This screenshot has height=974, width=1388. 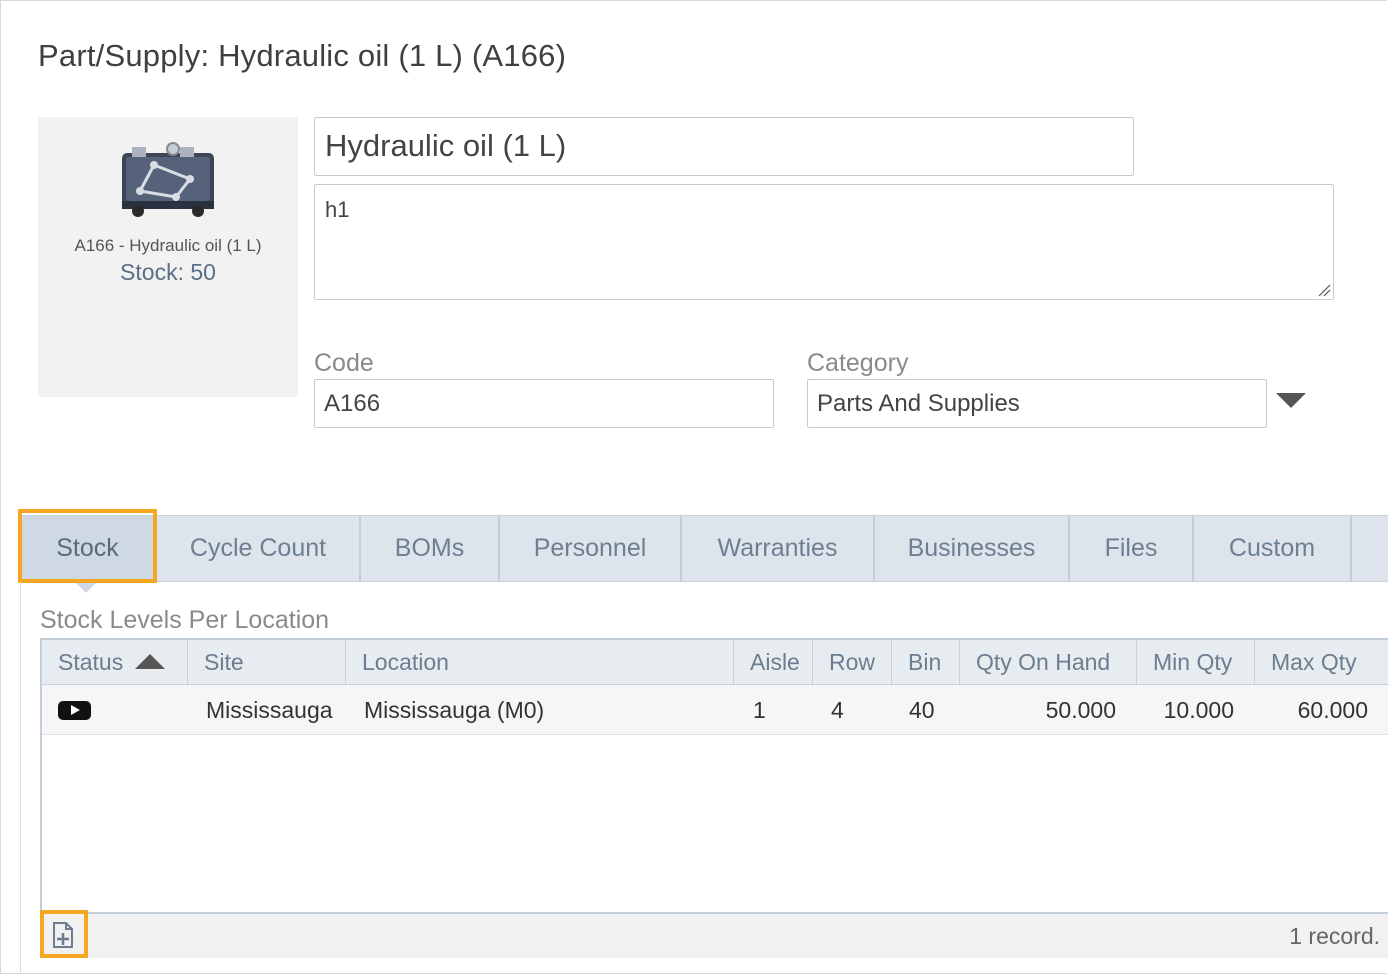 I want to click on column-header-location: Location, so click(x=540, y=662).